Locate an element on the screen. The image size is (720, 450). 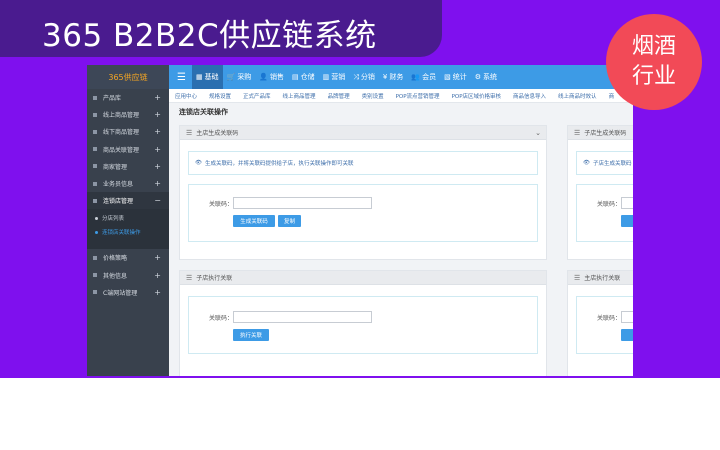
panel-sub-execute: ☰ 子店执行关联 关联码： 执行关联 is located at coordinates (363, 323).